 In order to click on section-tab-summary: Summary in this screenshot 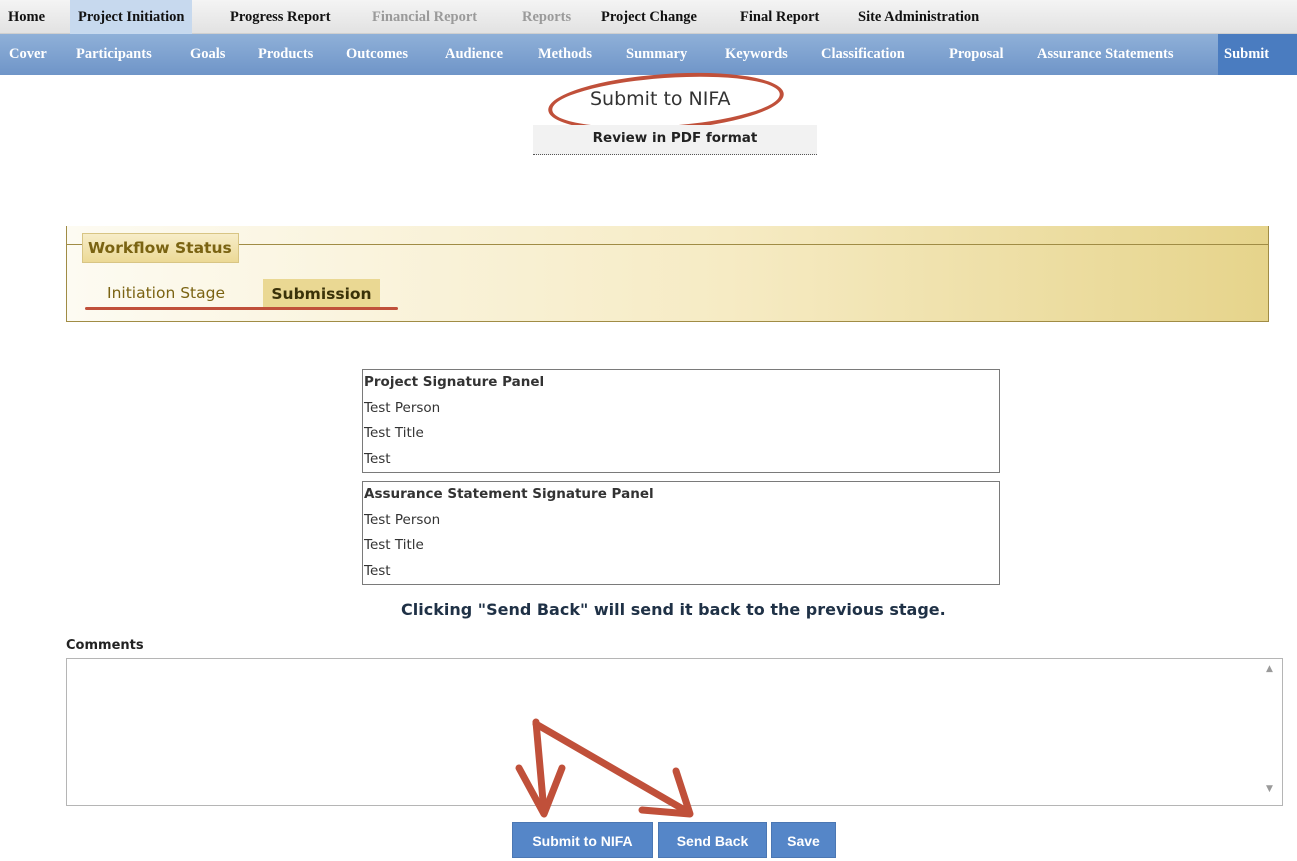, I will do `click(656, 54)`.